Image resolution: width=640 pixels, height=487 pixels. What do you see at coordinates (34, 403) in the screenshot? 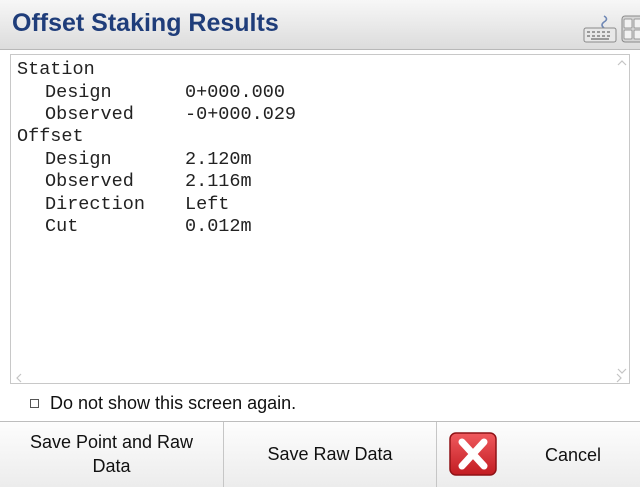
I see `dont-show-checkbox` at bounding box center [34, 403].